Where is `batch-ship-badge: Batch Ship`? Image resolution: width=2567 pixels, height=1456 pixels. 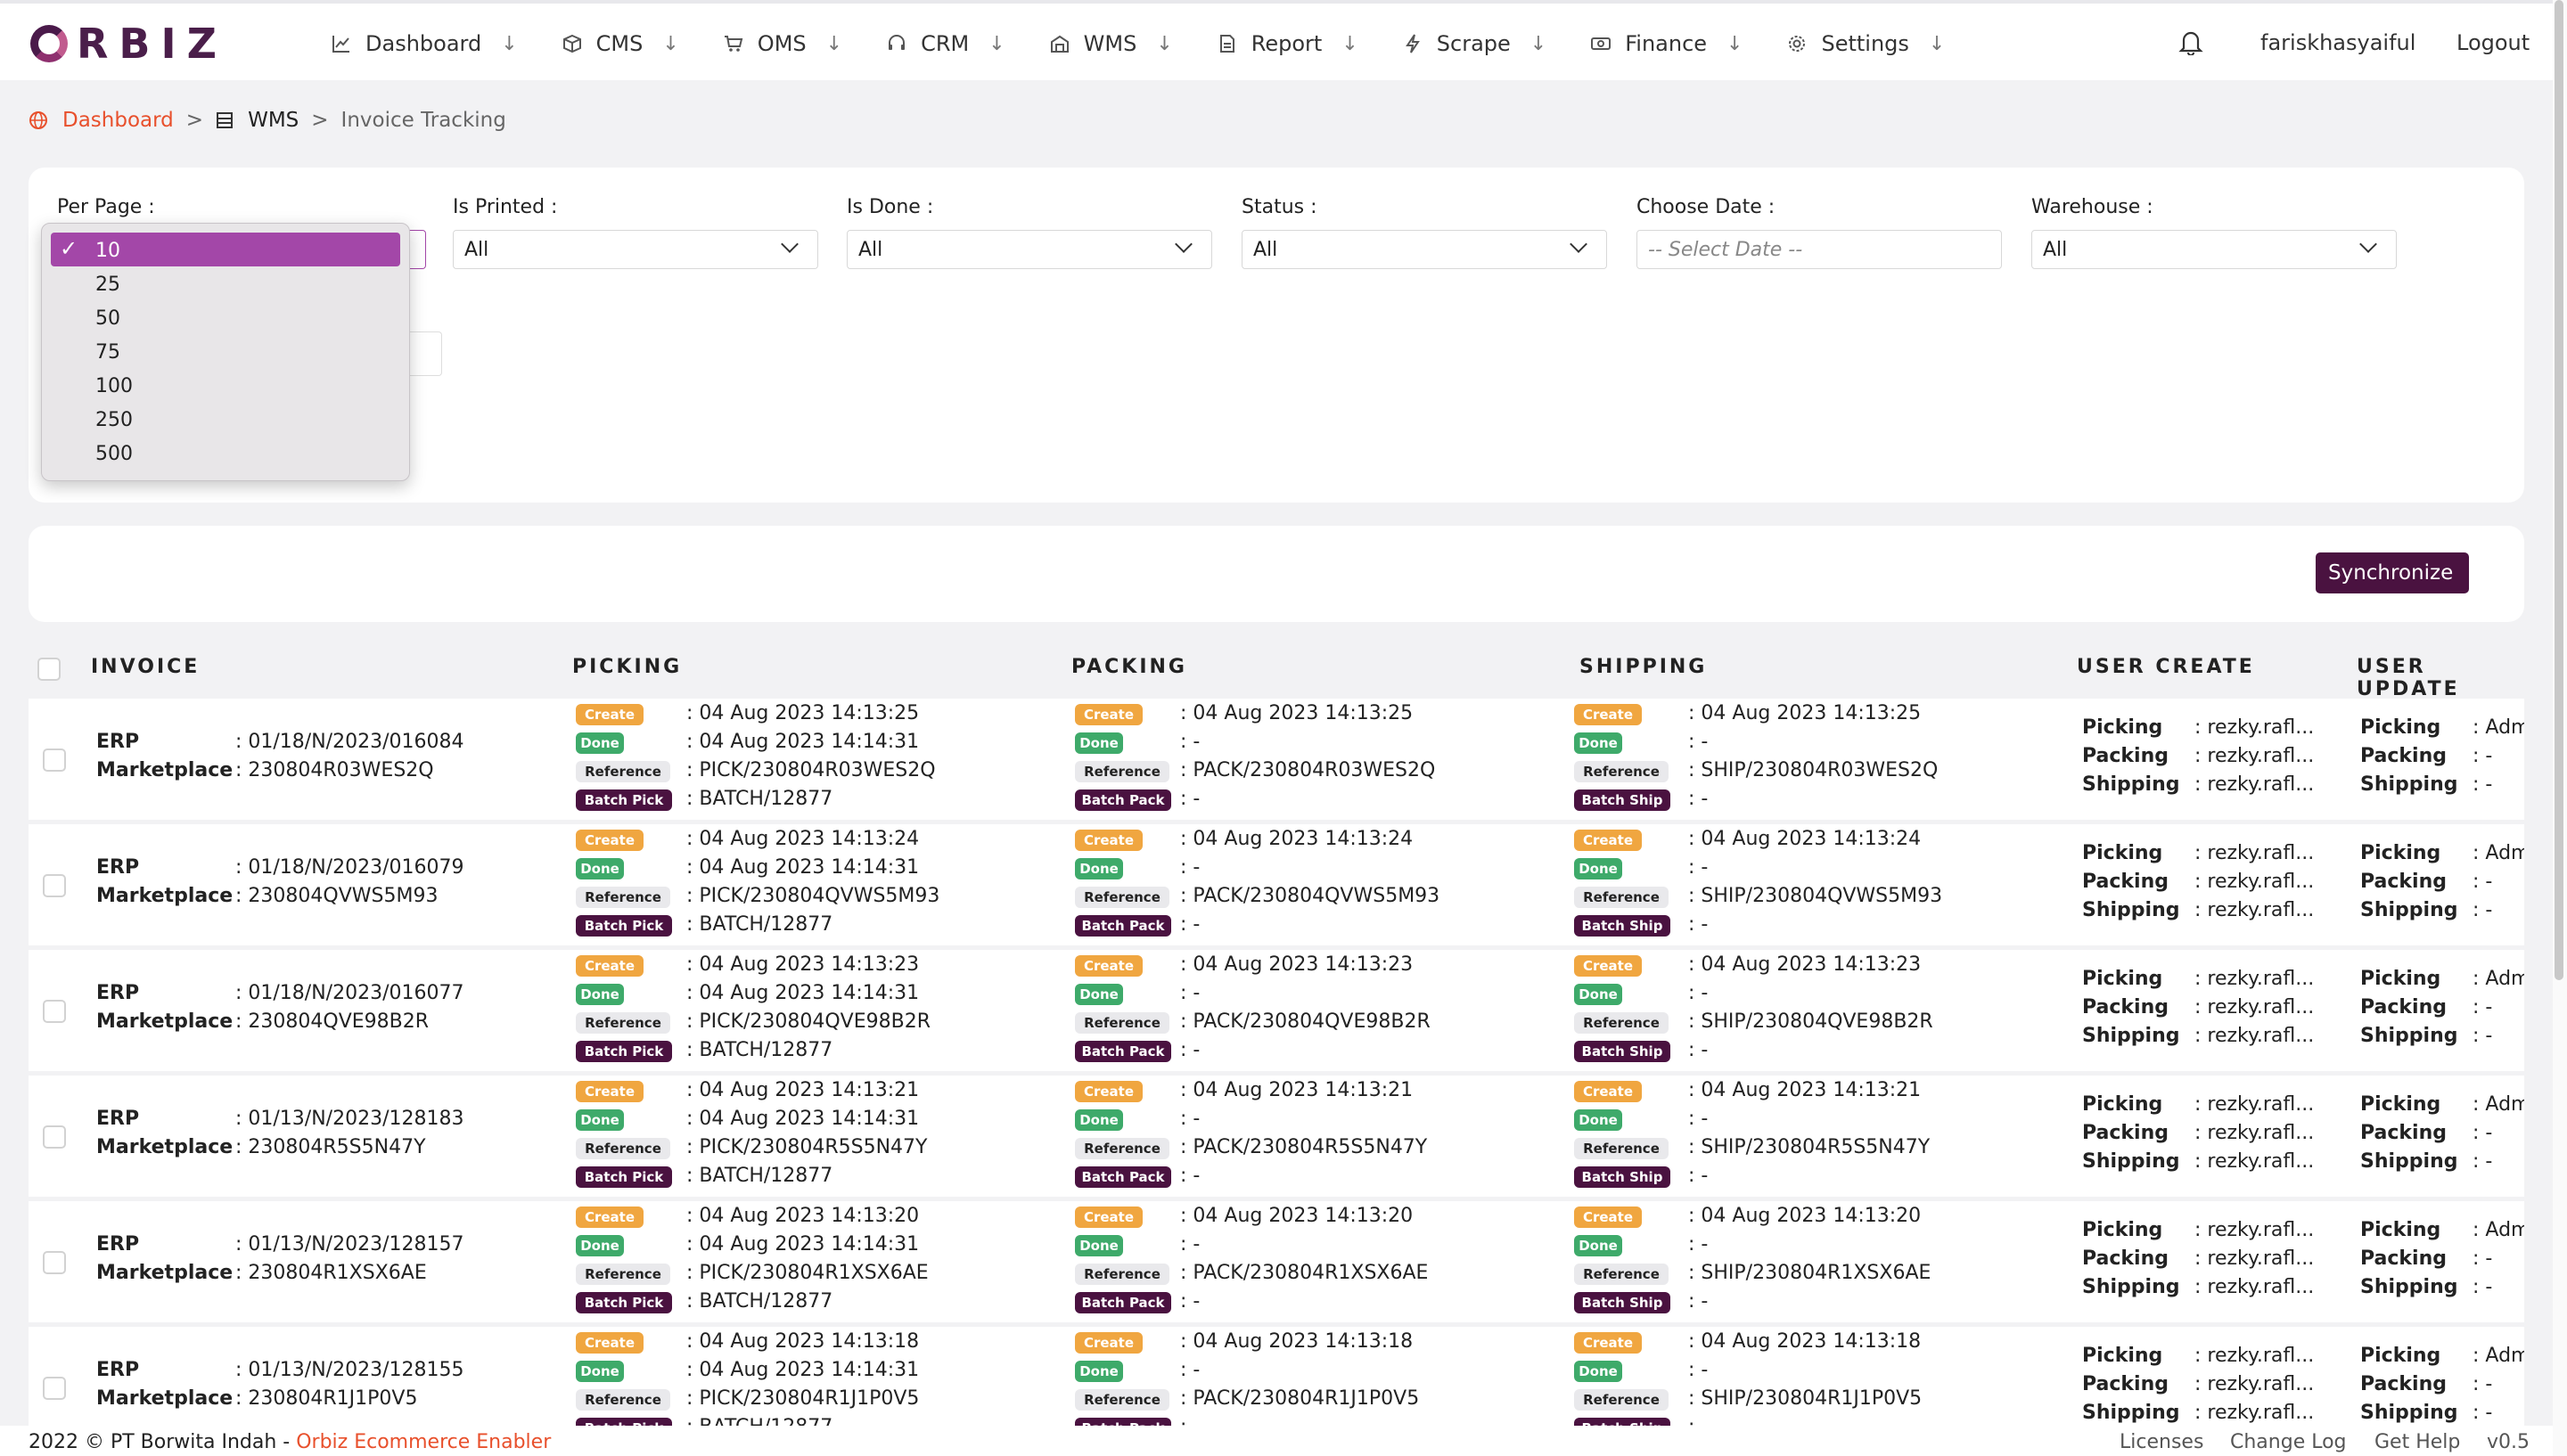 batch-ship-badge: Batch Ship is located at coordinates (1622, 800).